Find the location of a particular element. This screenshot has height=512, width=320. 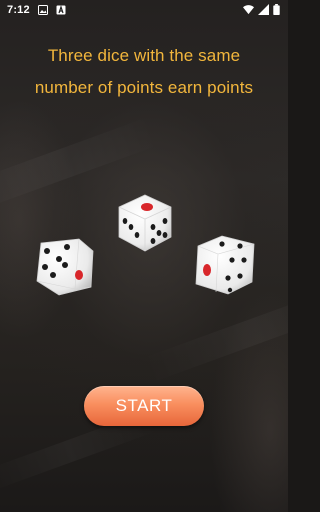

background-texture is located at coordinates (215, 333).